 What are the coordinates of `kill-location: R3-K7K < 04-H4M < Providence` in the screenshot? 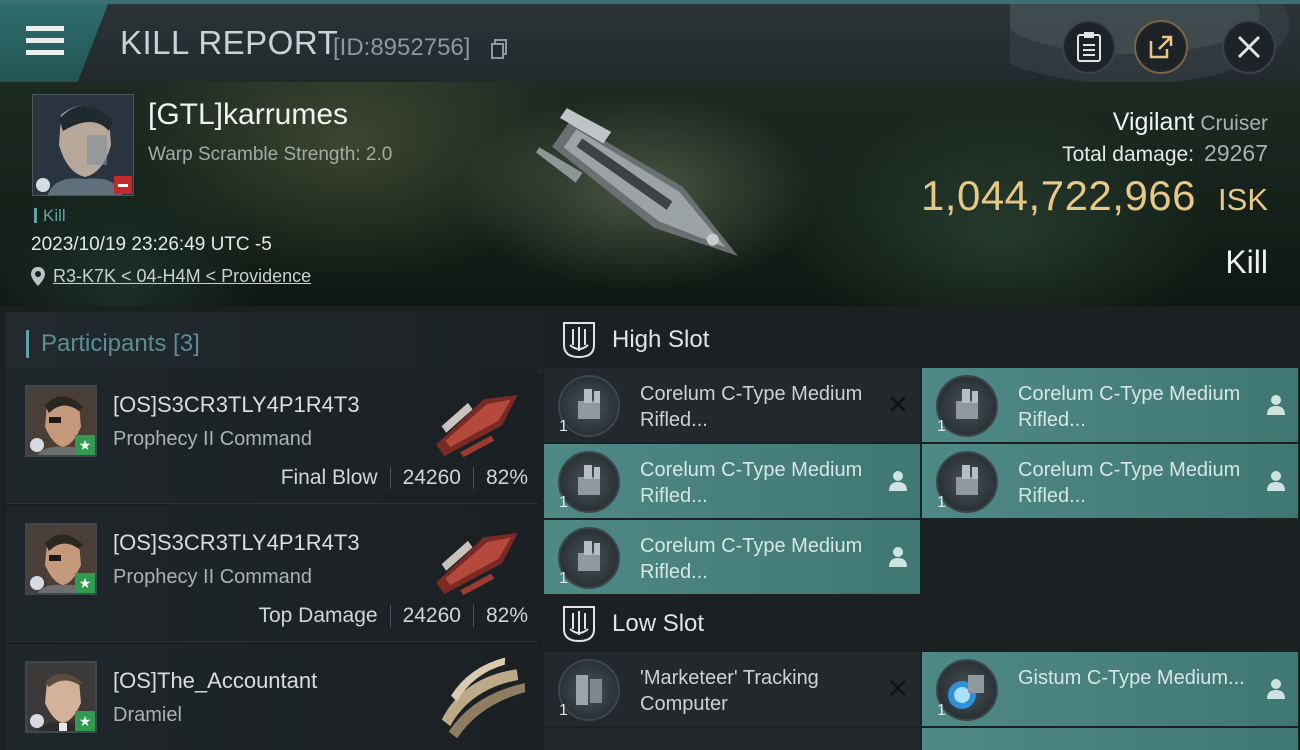 It's located at (171, 276).